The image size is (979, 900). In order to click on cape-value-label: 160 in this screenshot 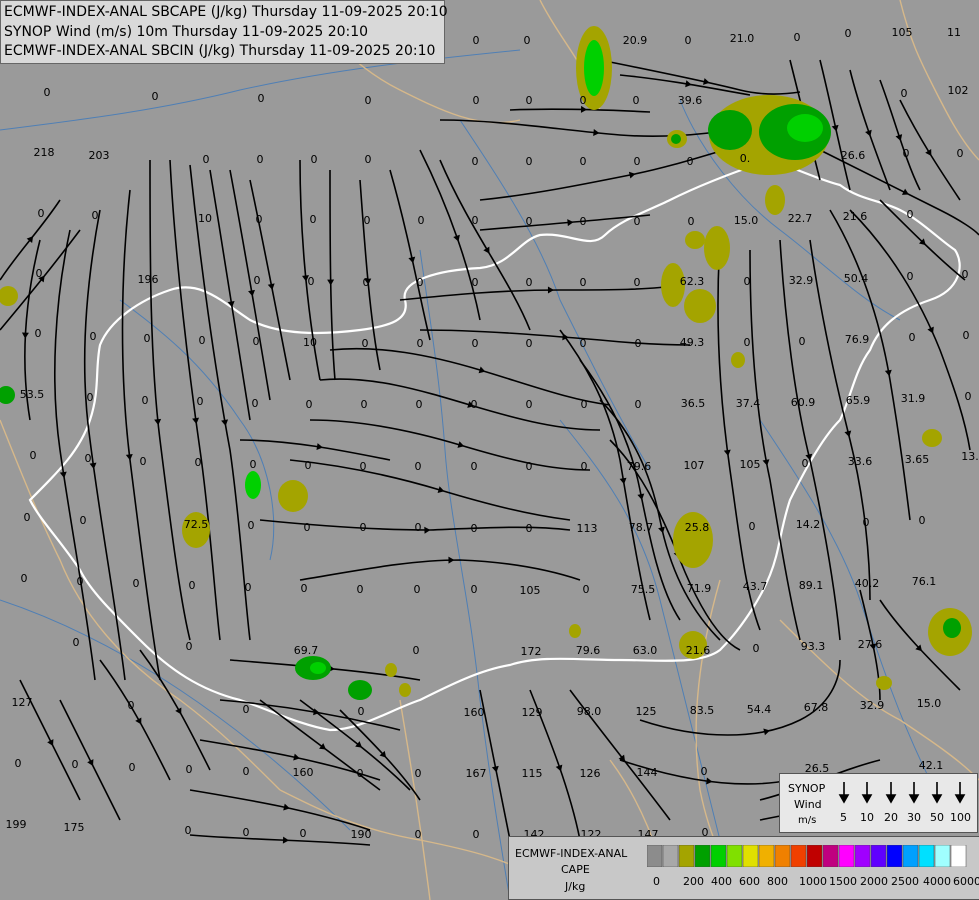, I will do `click(303, 772)`.